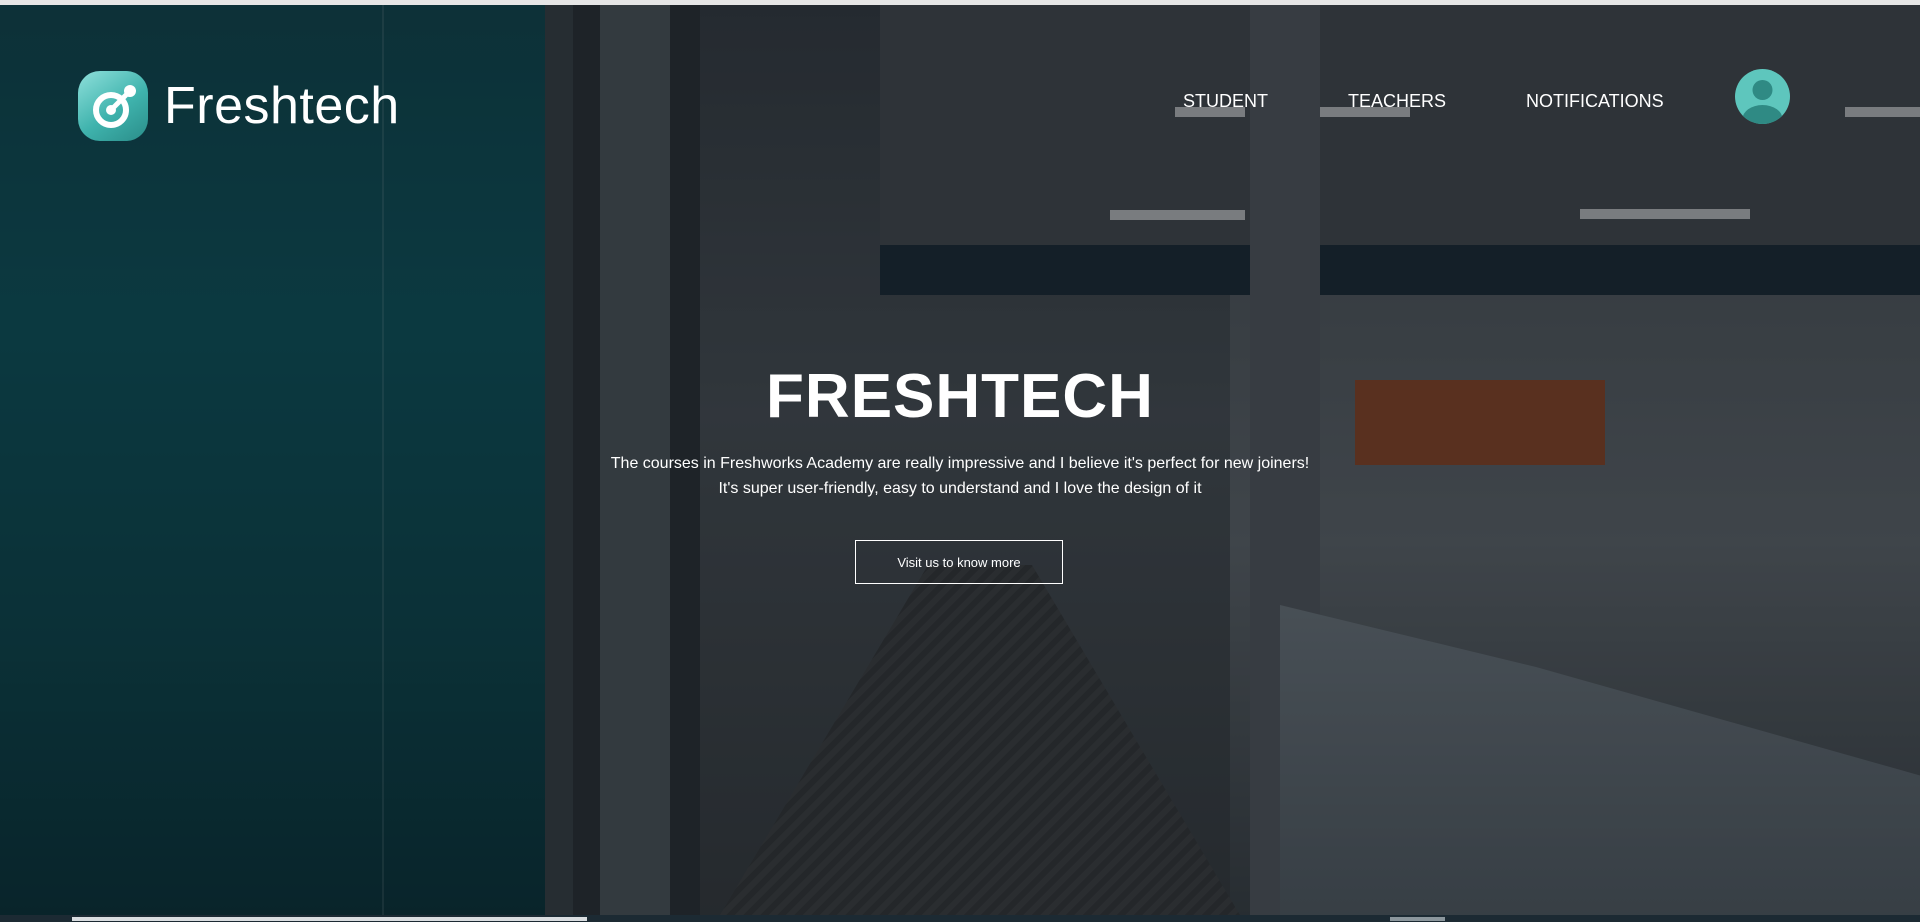  What do you see at coordinates (1397, 101) in the screenshot?
I see `nav-item-teachers: TEACHERS` at bounding box center [1397, 101].